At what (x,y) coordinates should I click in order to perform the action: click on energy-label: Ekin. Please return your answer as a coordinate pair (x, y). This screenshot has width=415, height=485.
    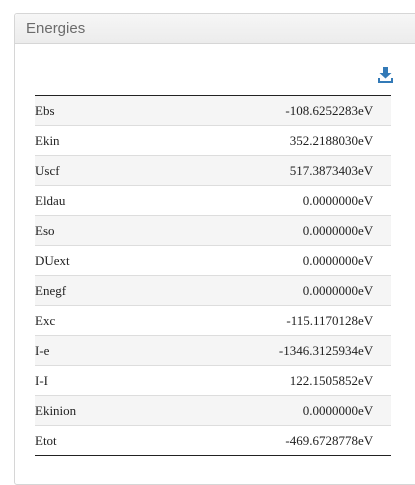
    Looking at the image, I should click on (96, 140).